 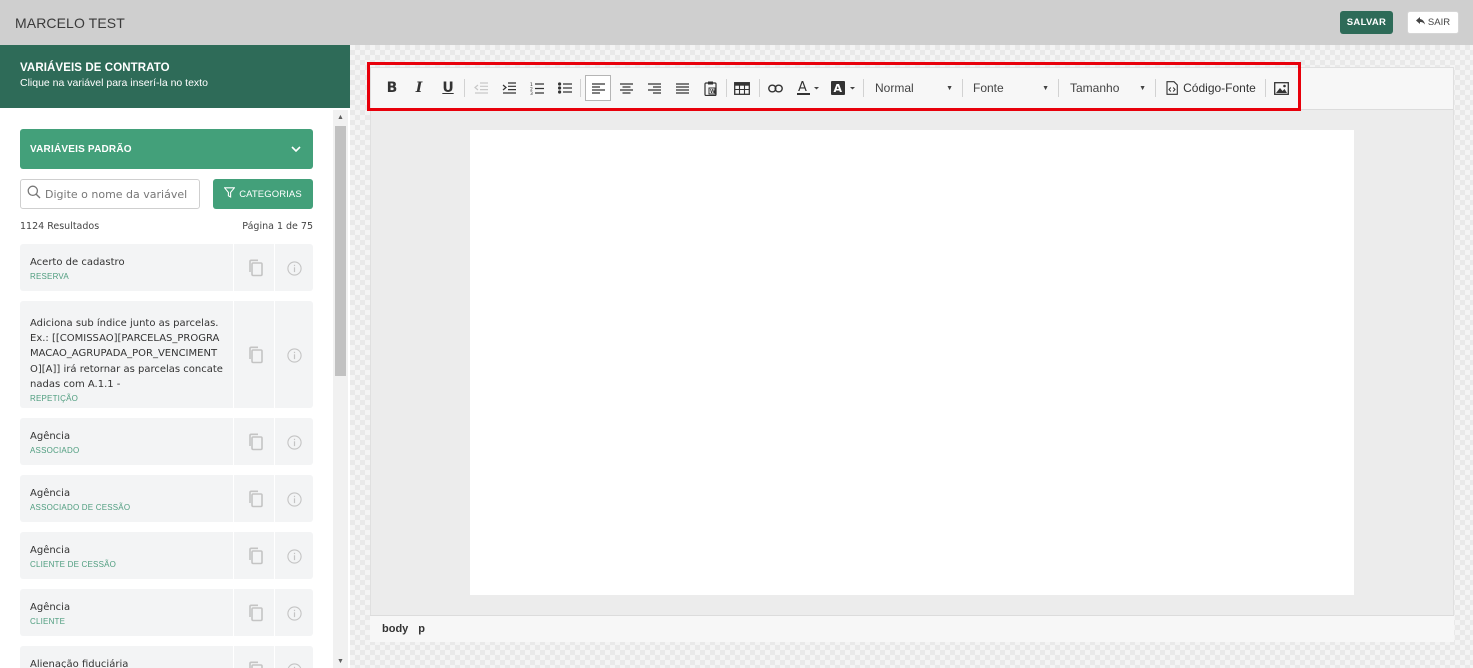 I want to click on variable-category: CLIENTE, so click(x=48, y=622).